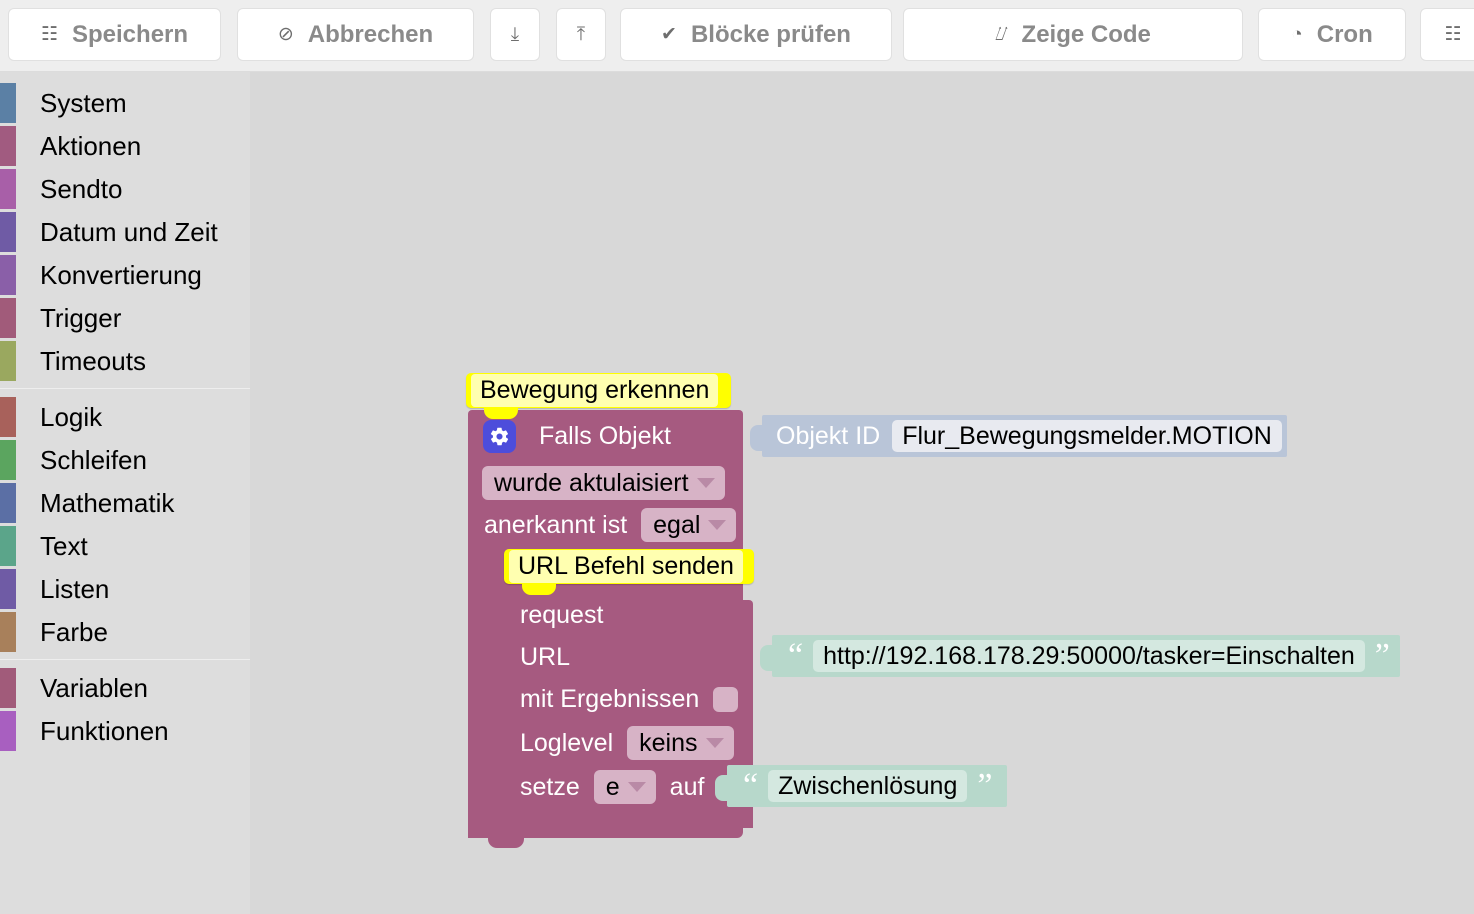  Describe the element at coordinates (545, 657) in the screenshot. I see `url-row: URL` at that location.